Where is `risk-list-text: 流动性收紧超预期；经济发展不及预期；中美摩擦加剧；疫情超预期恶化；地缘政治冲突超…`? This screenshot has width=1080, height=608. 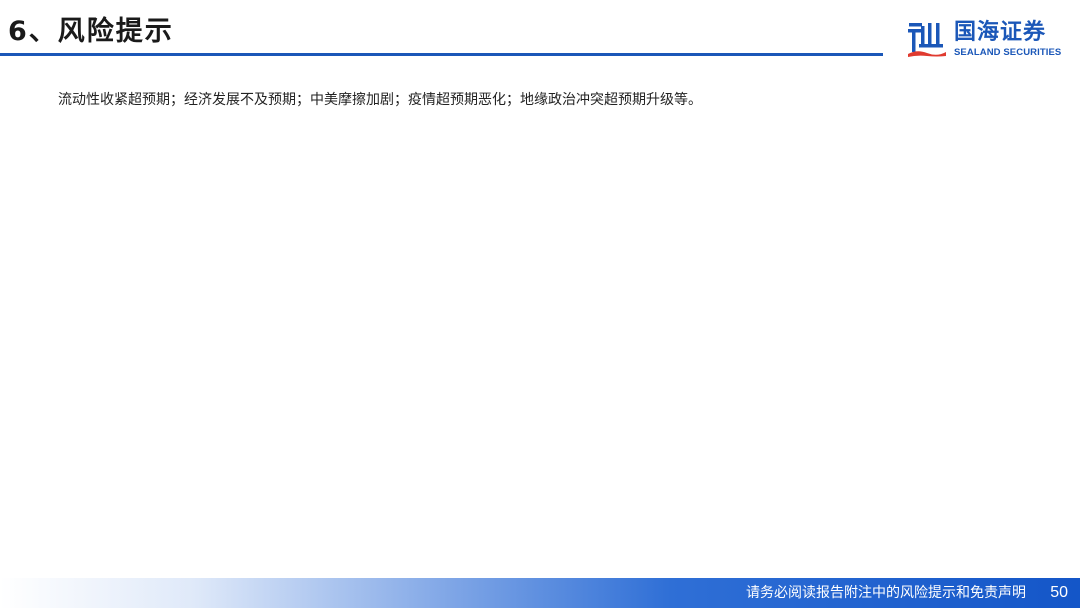
risk-list-text: 流动性收紧超预期；经济发展不及预期；中美摩擦加剧；疫情超预期恶化；地缘政治冲突超… is located at coordinates (380, 100).